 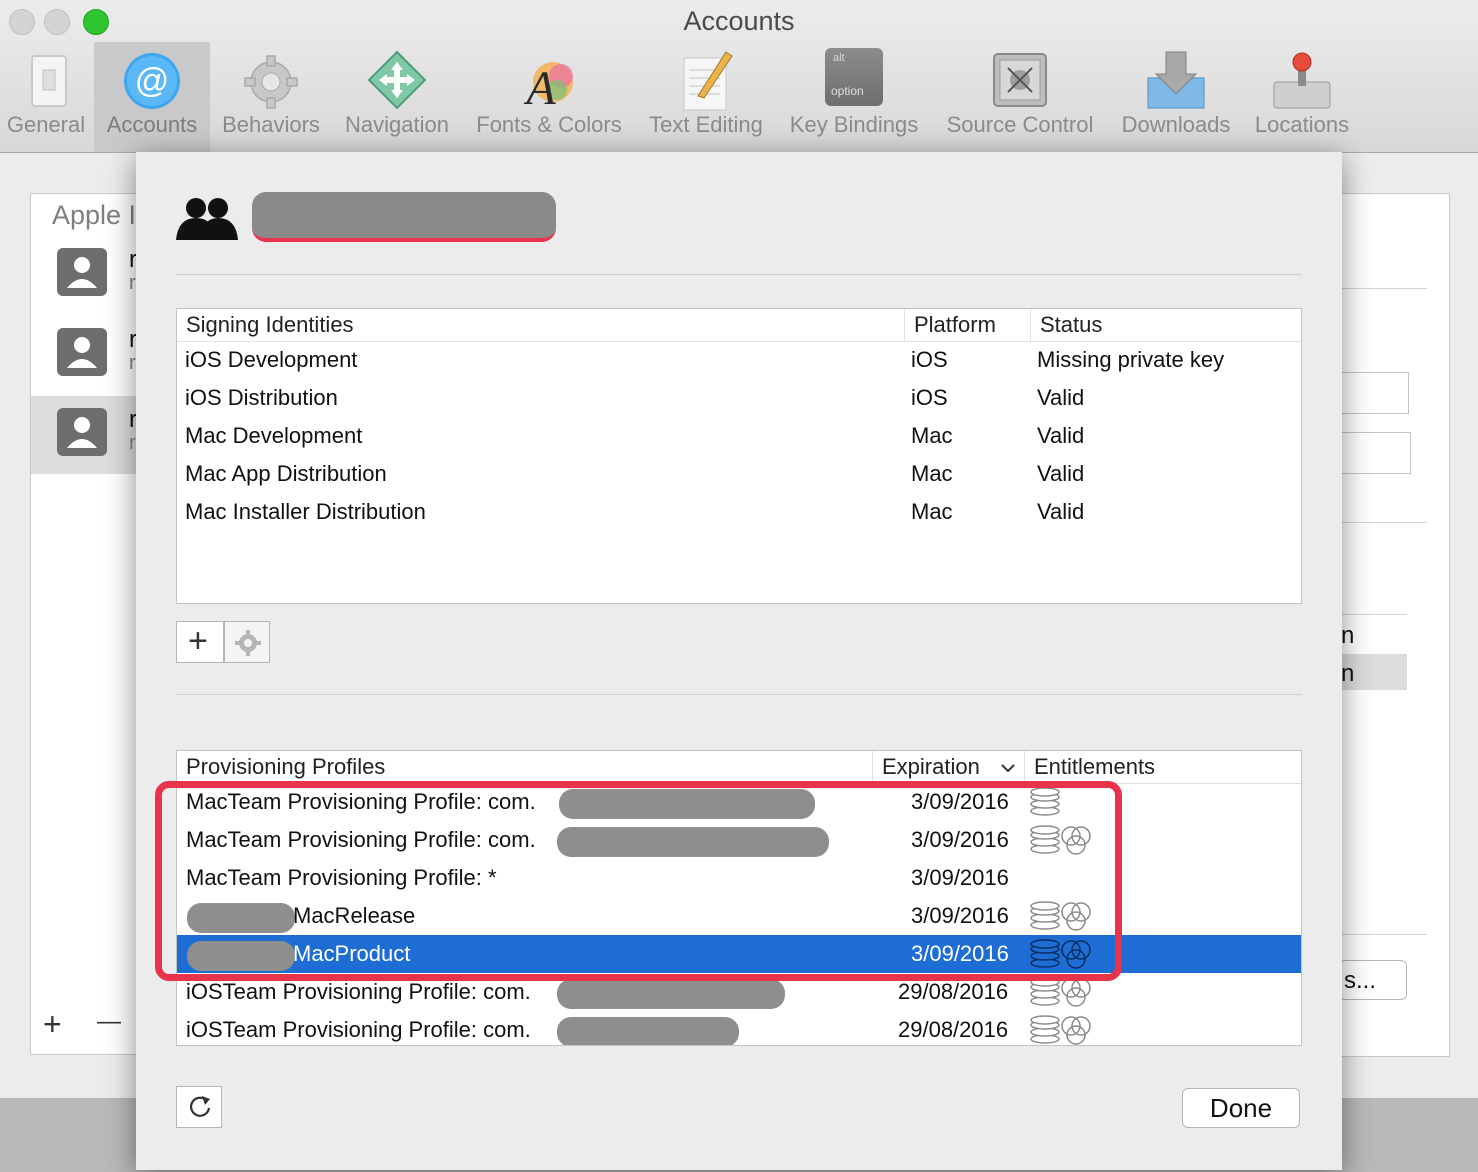 I want to click on toolbar-label: Fonts & Colors, so click(x=549, y=124).